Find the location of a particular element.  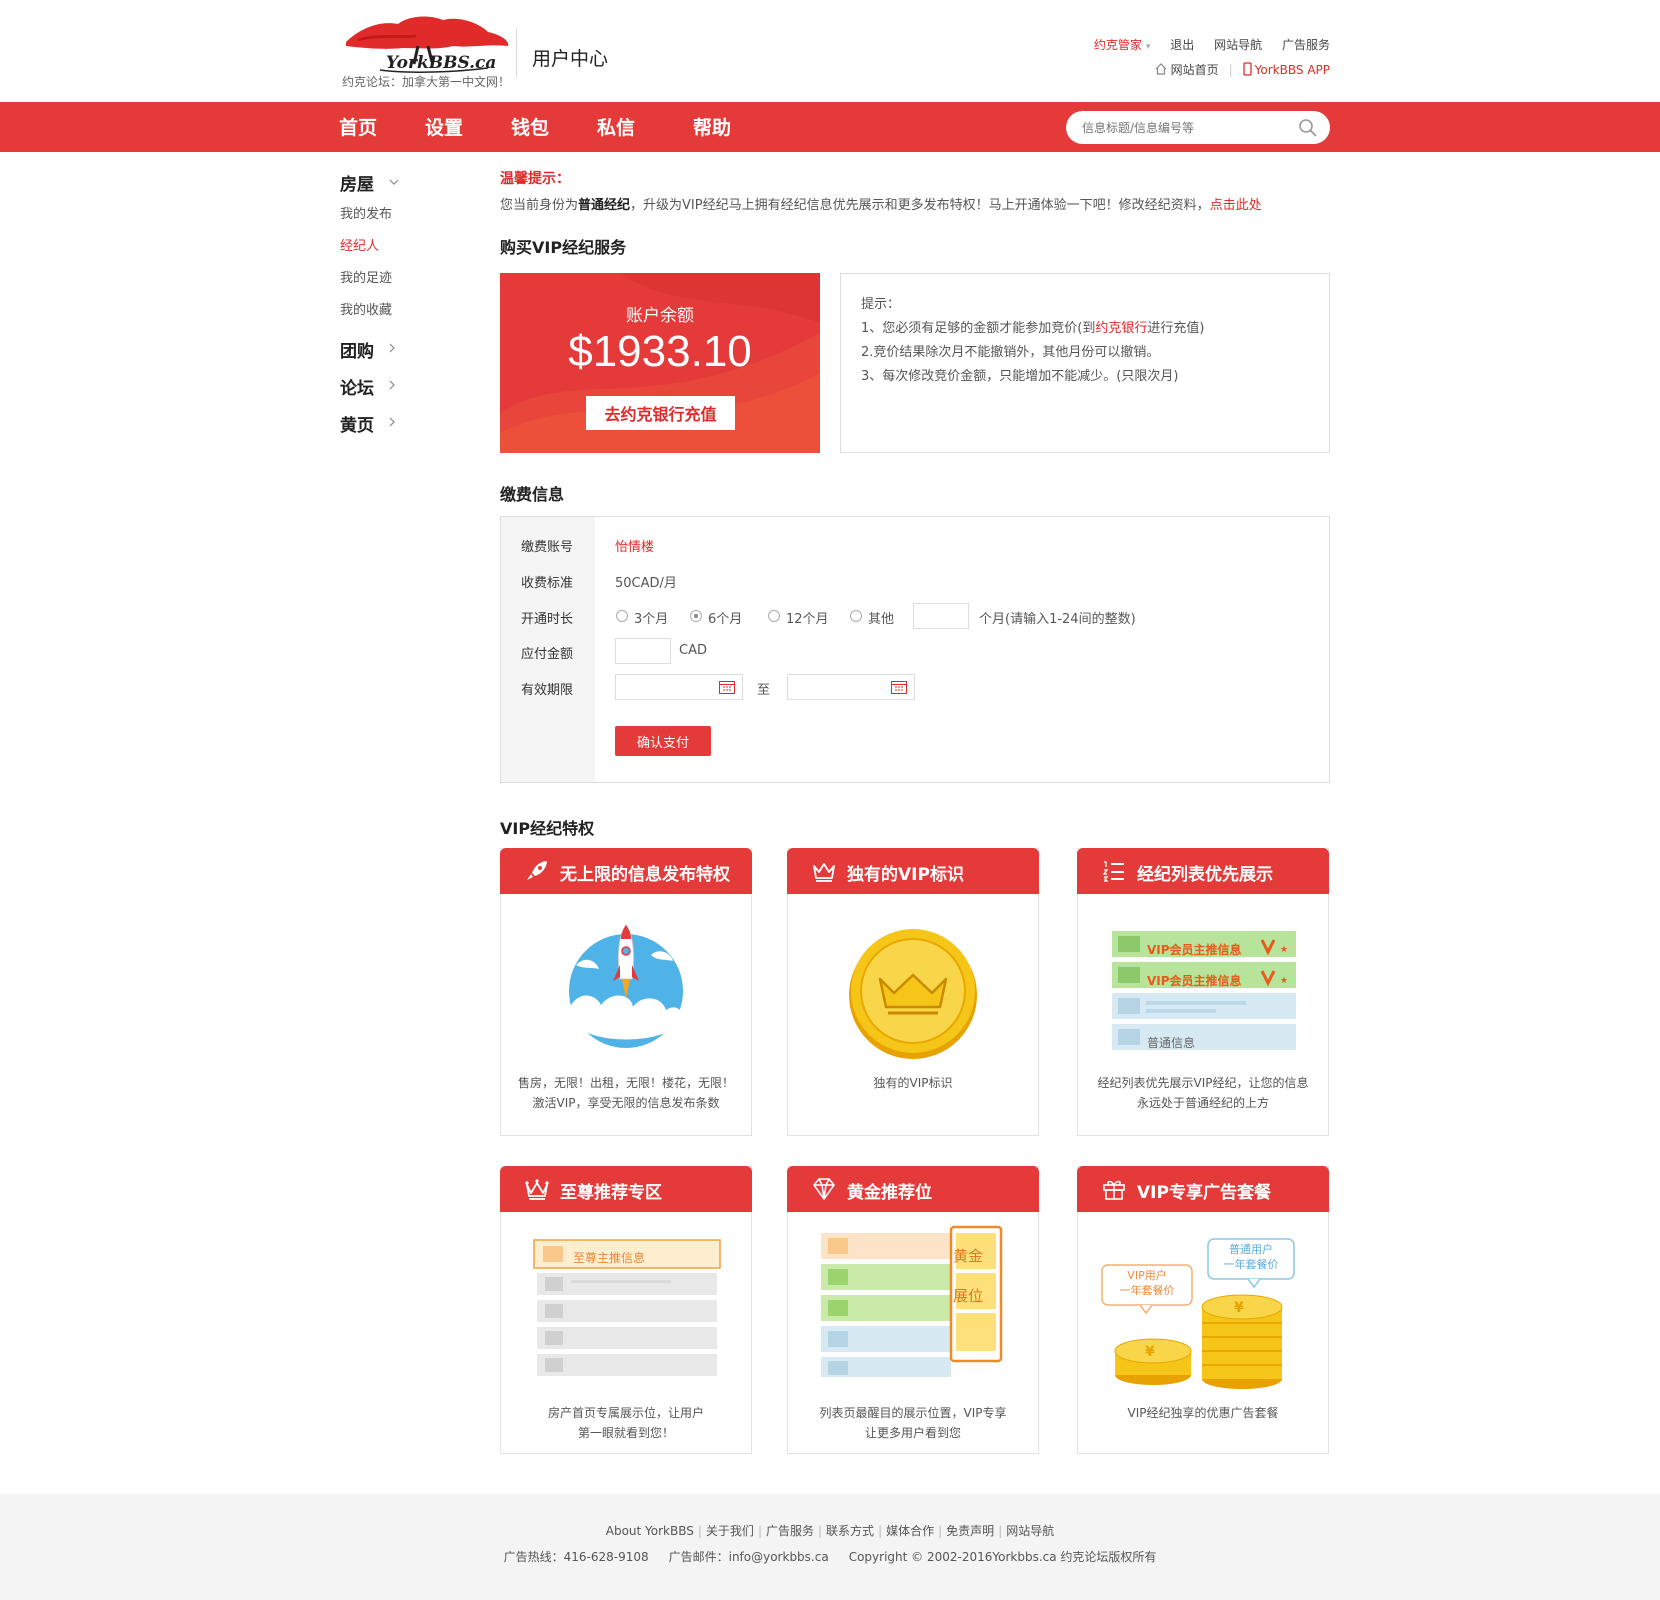

radio-12-months-label: 12个月 is located at coordinates (807, 617).